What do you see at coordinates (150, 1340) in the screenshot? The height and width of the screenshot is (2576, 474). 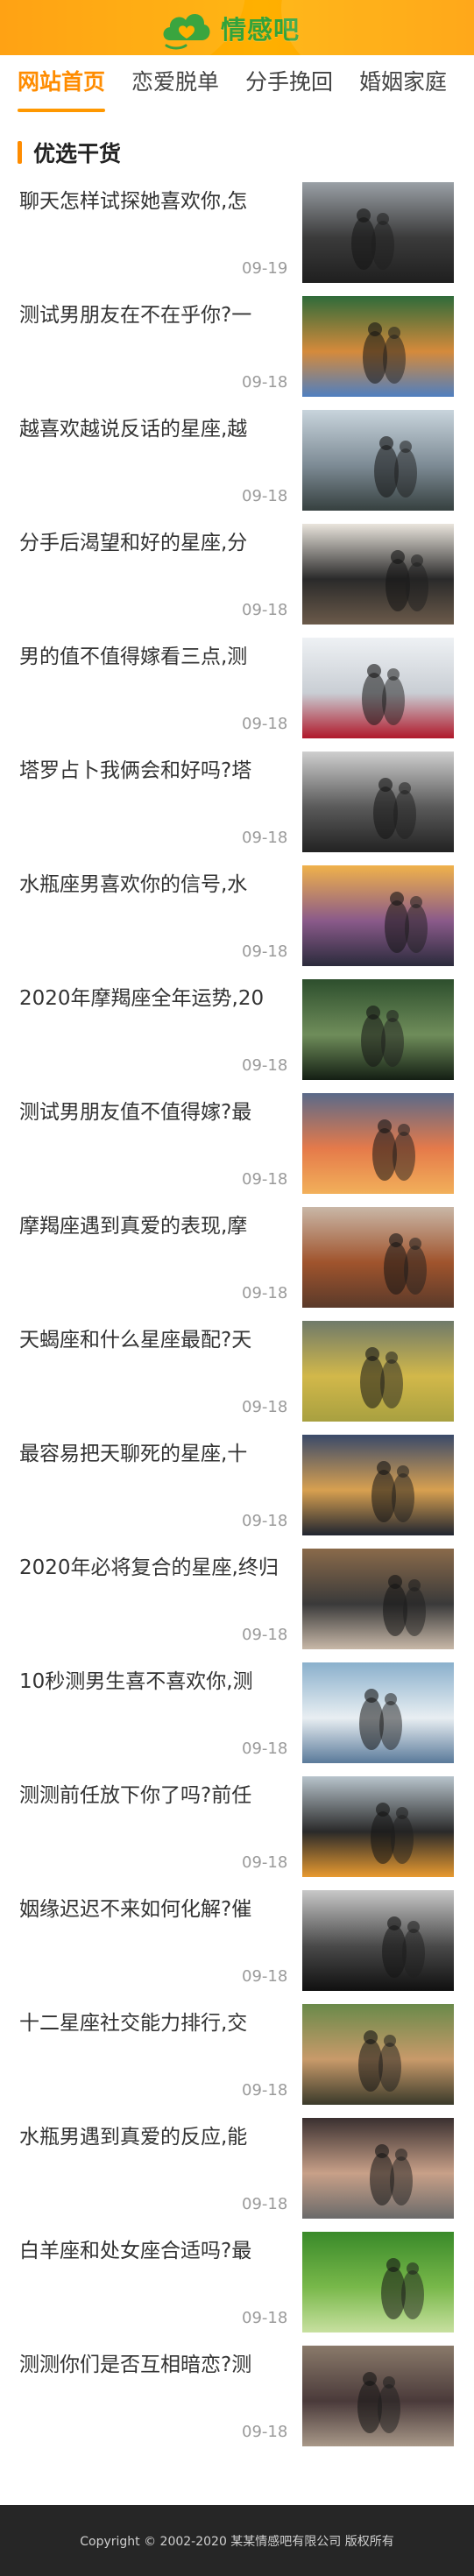 I see `article-title: 天蝎座和什么星座最配?天` at bounding box center [150, 1340].